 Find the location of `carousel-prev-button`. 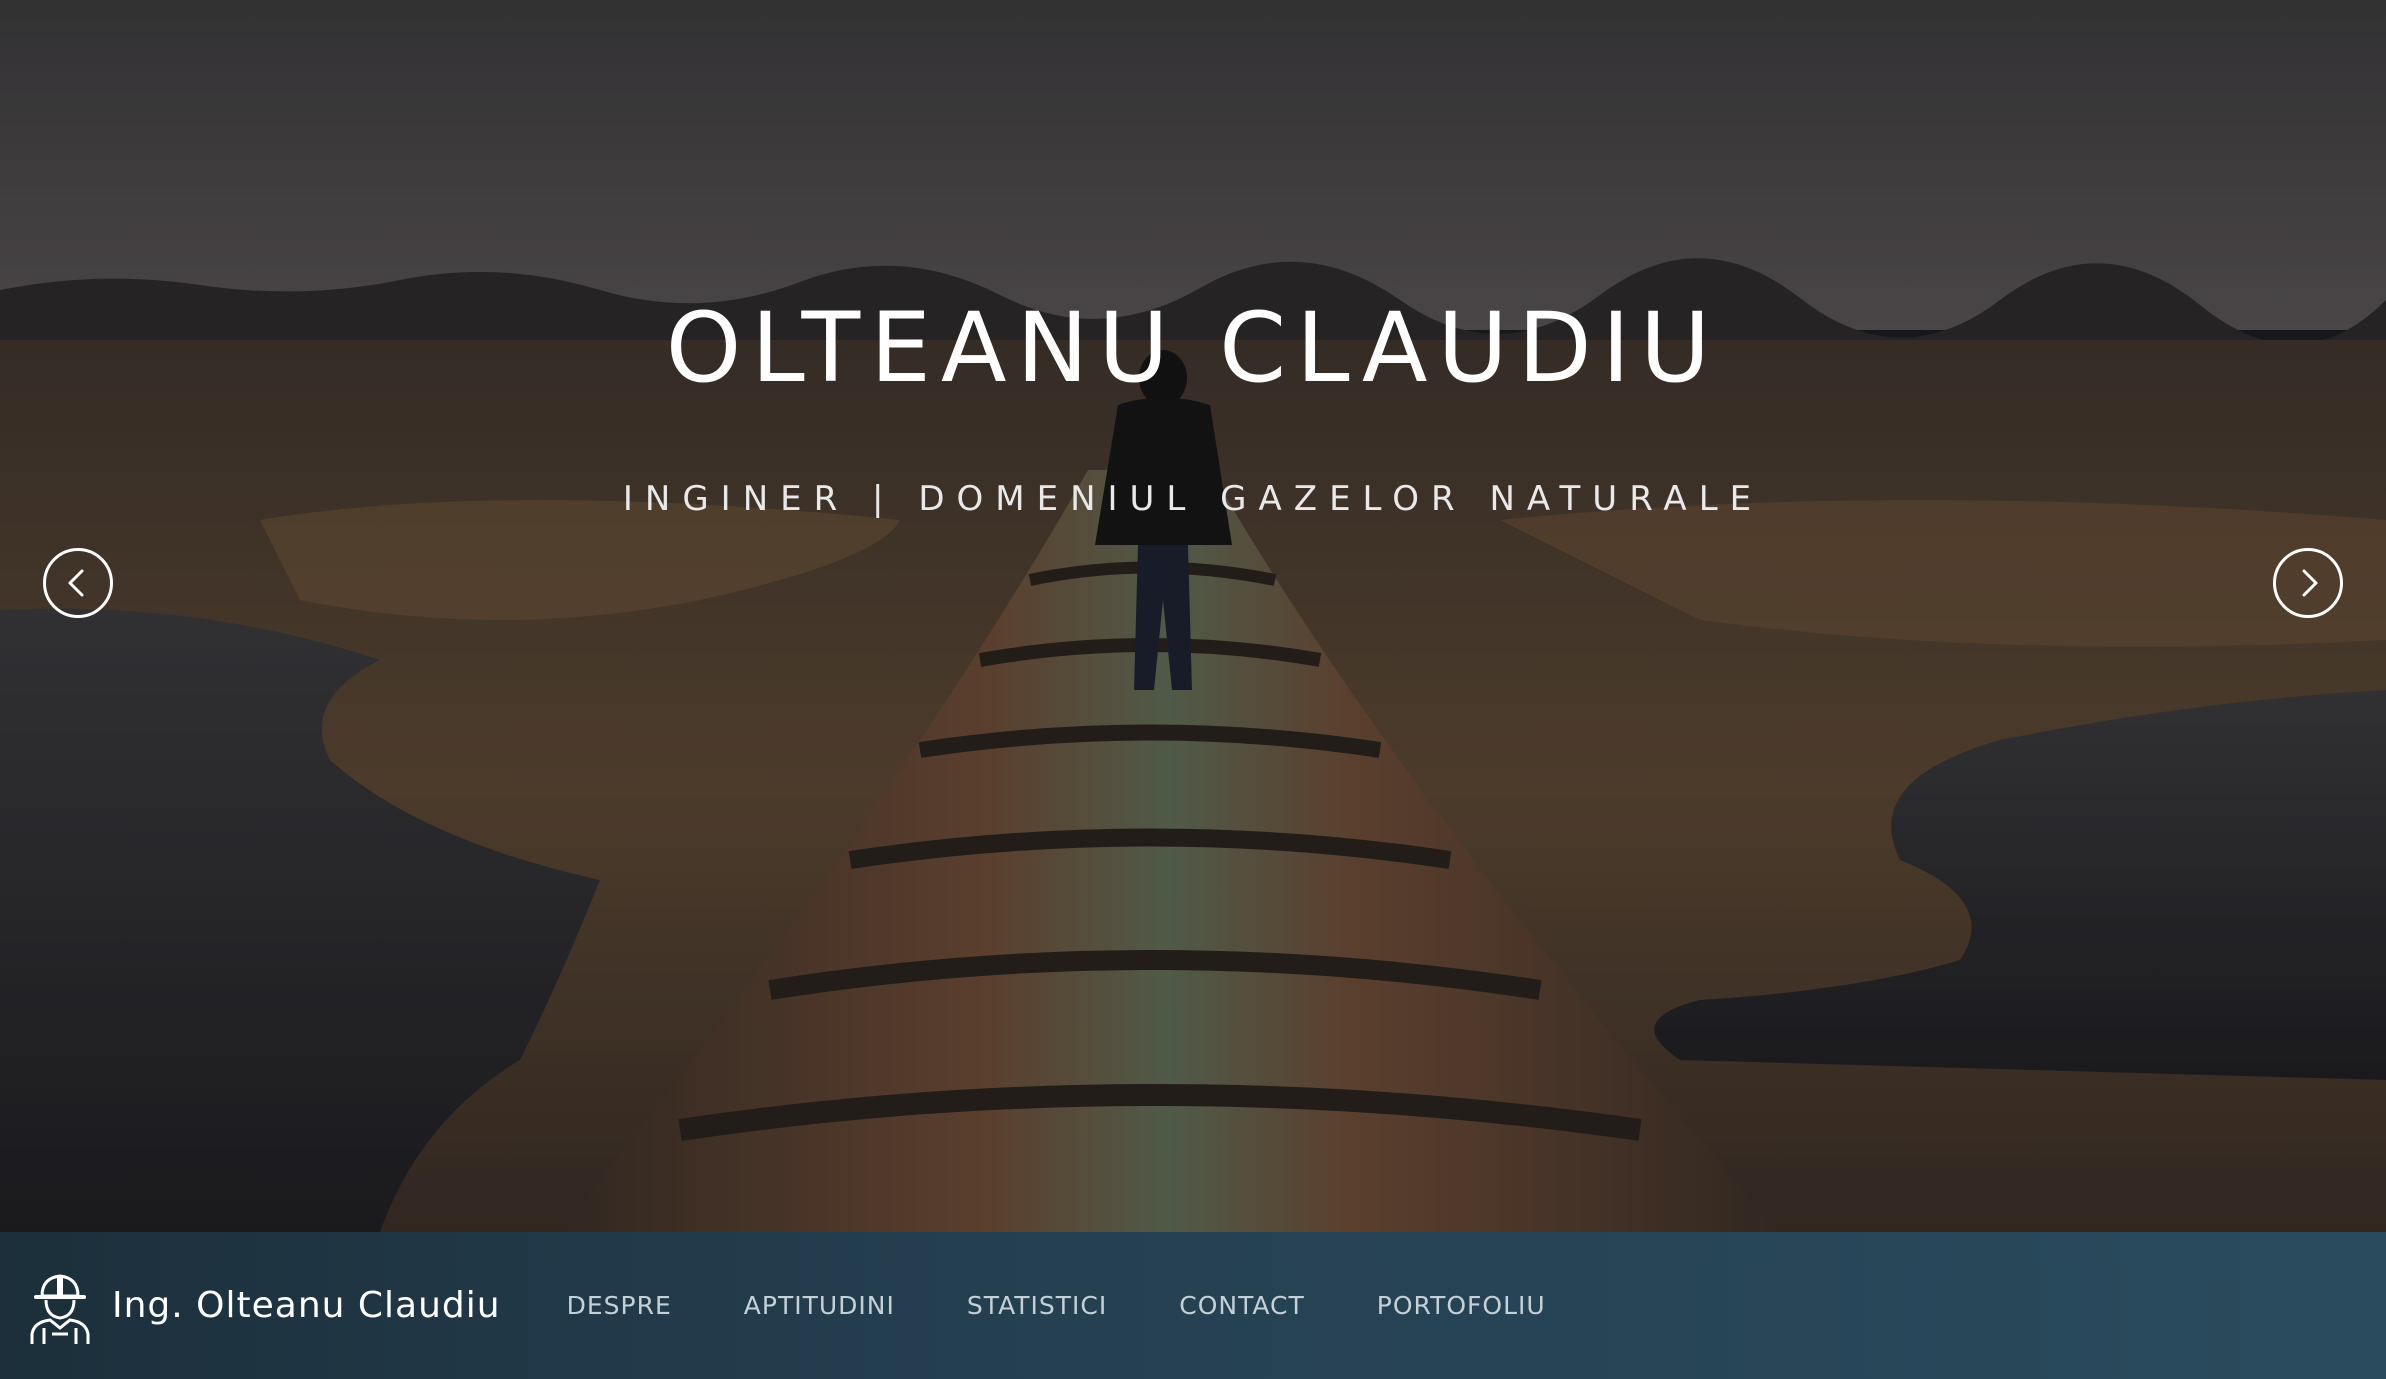

carousel-prev-button is located at coordinates (78, 583).